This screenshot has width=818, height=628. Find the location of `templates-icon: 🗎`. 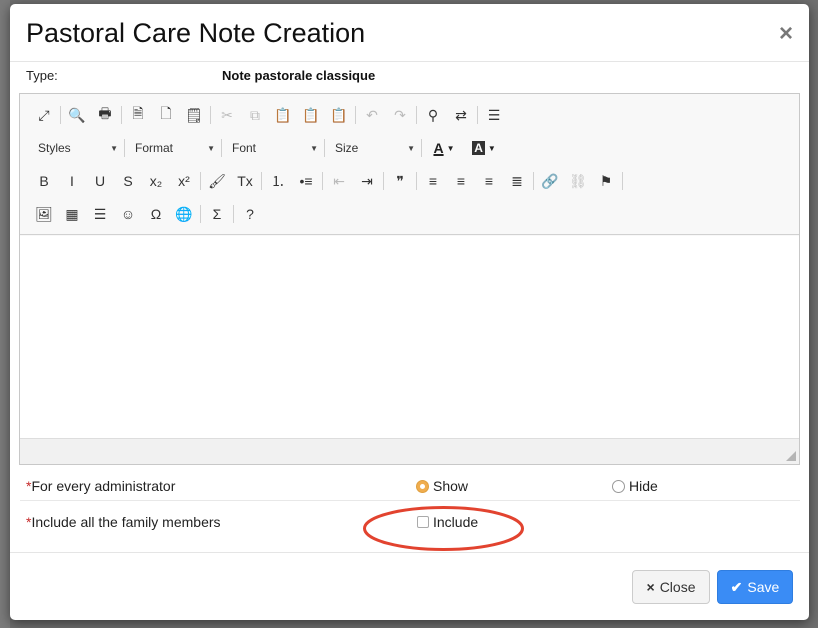

templates-icon: 🗎 is located at coordinates (138, 115).